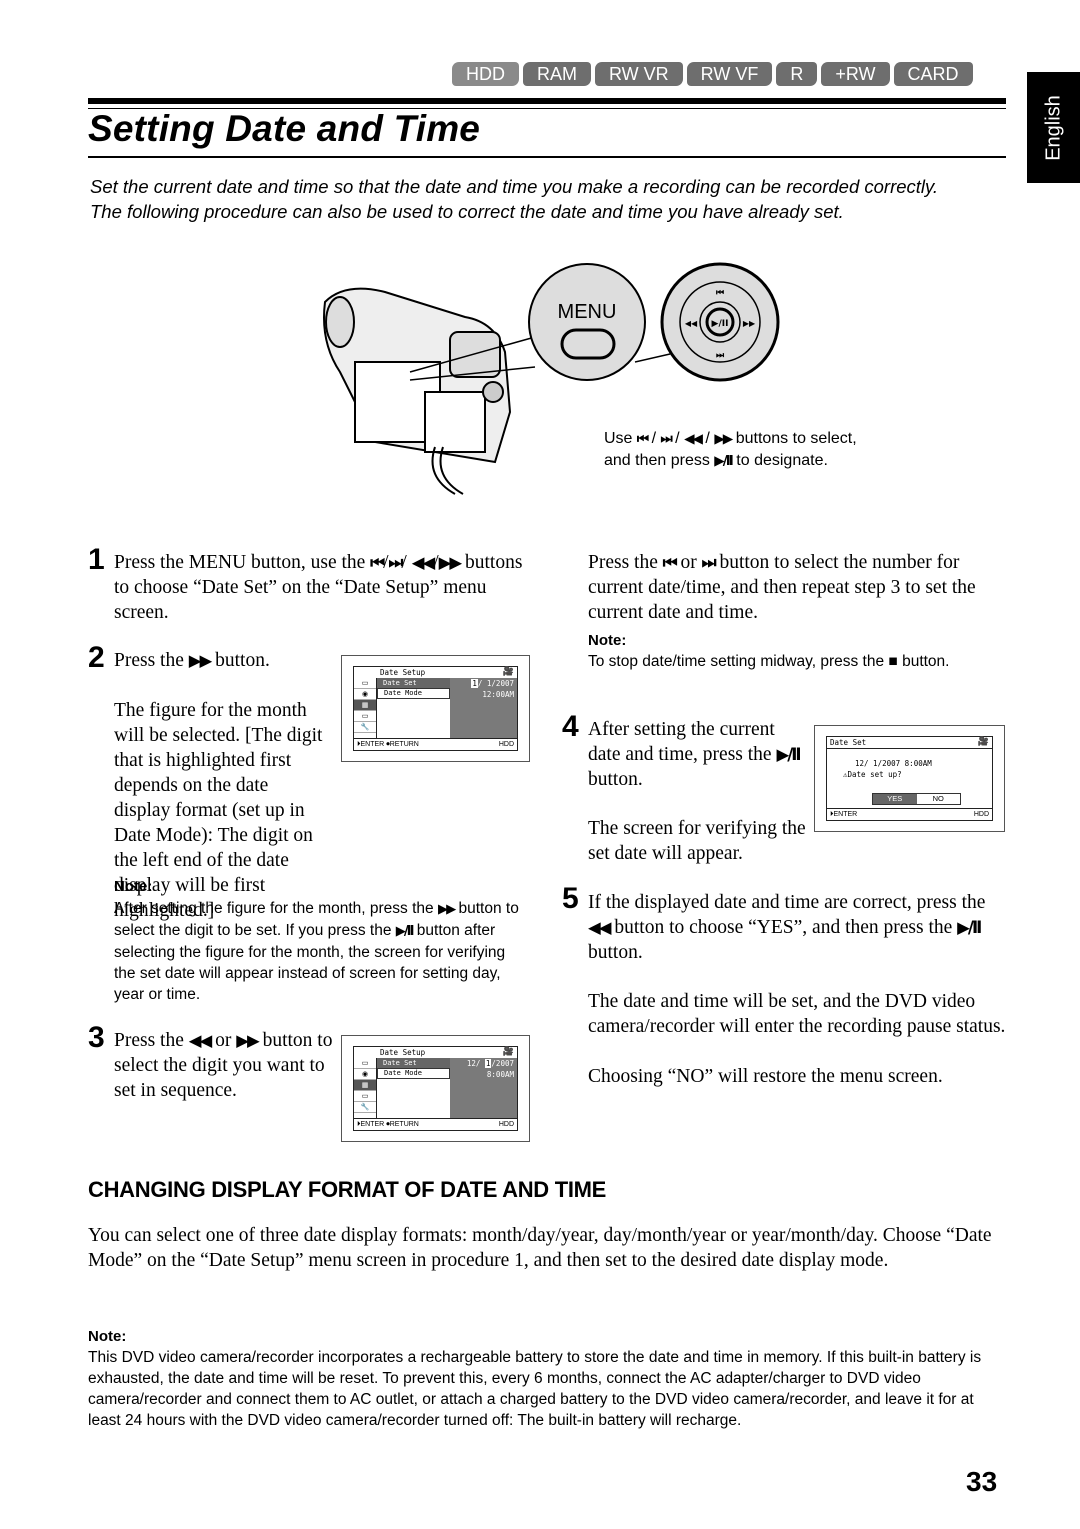 Image resolution: width=1080 pixels, height=1529 pixels. What do you see at coordinates (607, 640) in the screenshot?
I see `note-2-label: Note:` at bounding box center [607, 640].